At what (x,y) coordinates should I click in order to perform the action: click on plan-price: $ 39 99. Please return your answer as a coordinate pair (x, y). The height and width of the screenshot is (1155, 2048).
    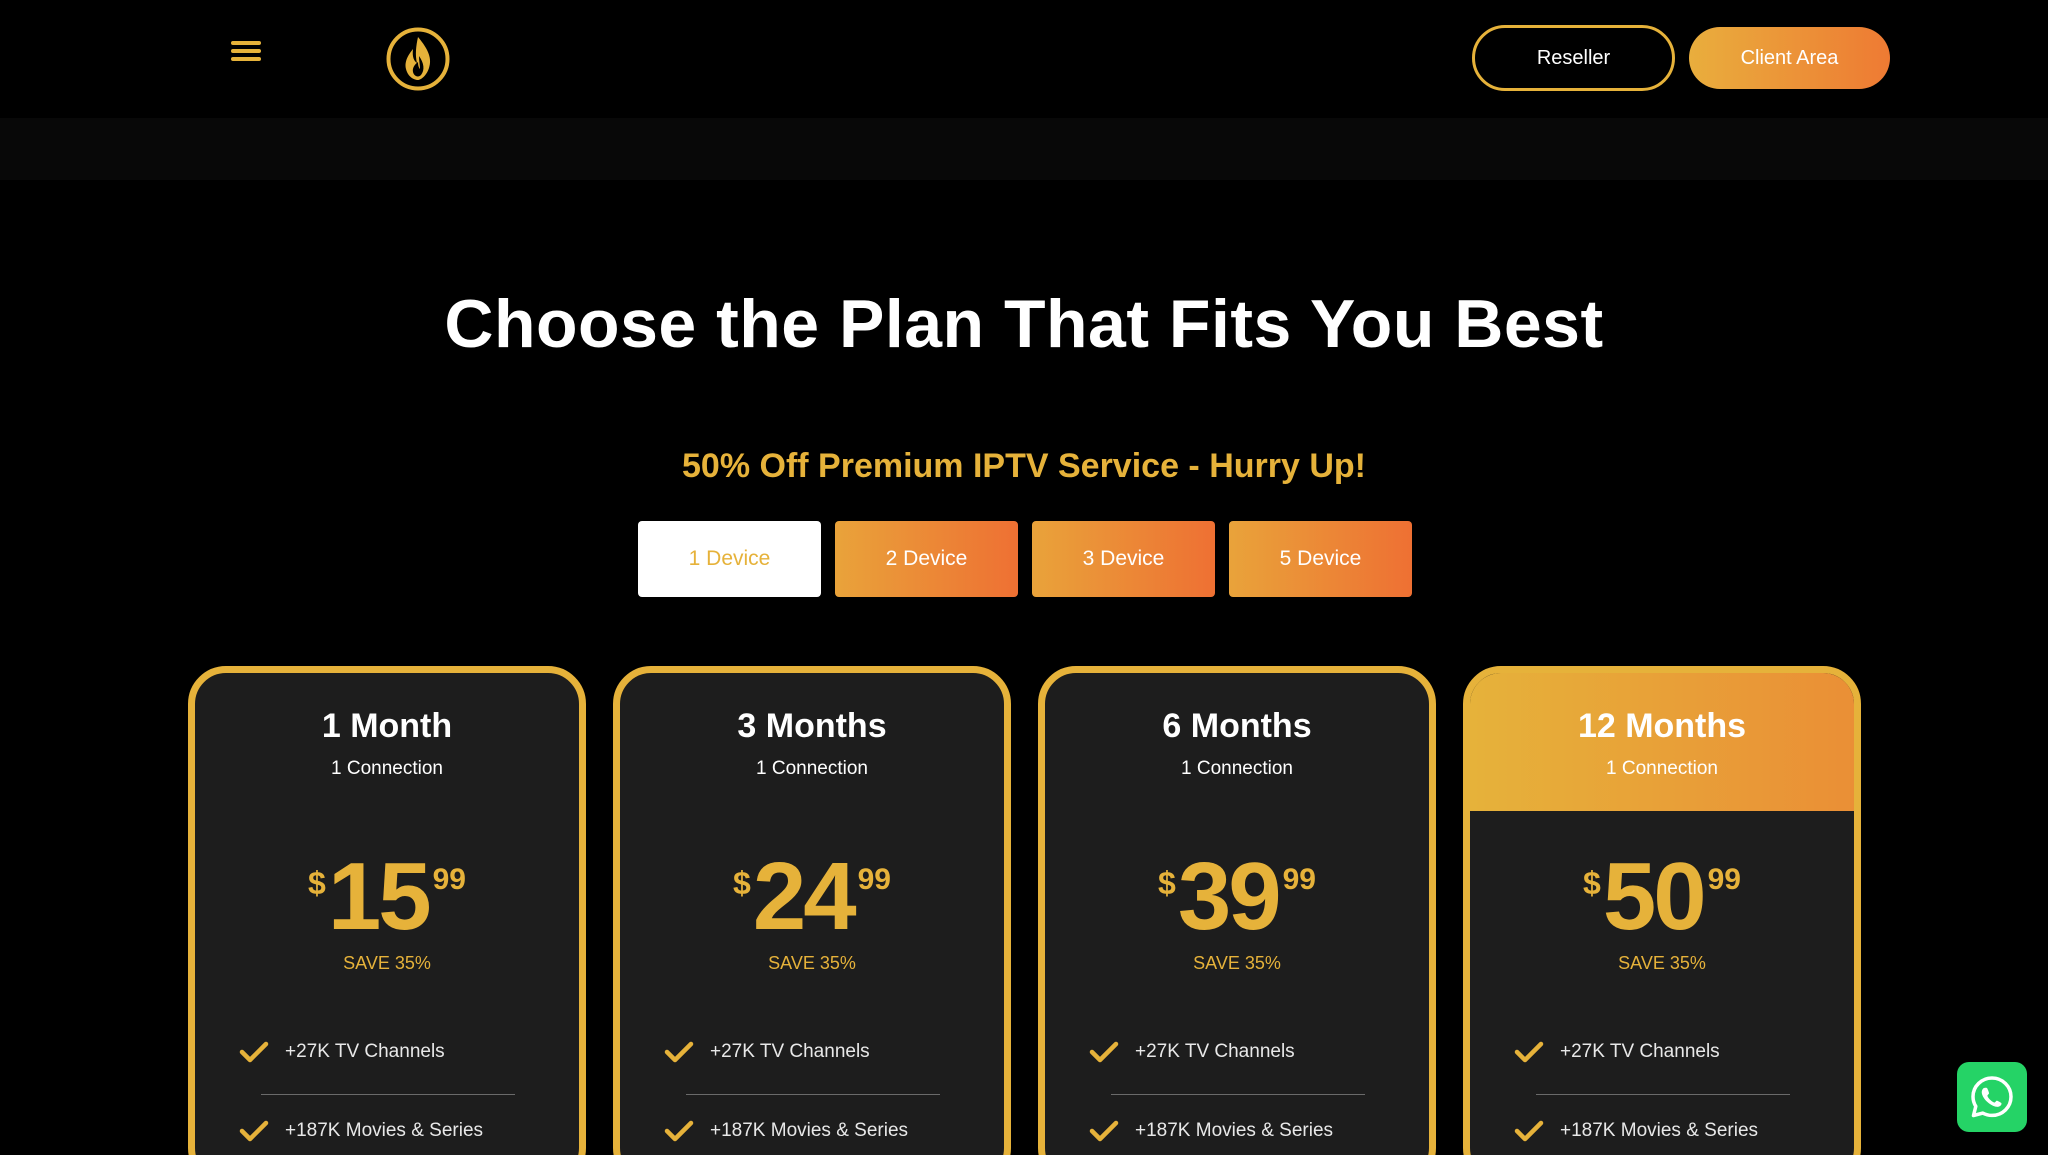
    Looking at the image, I should click on (1237, 896).